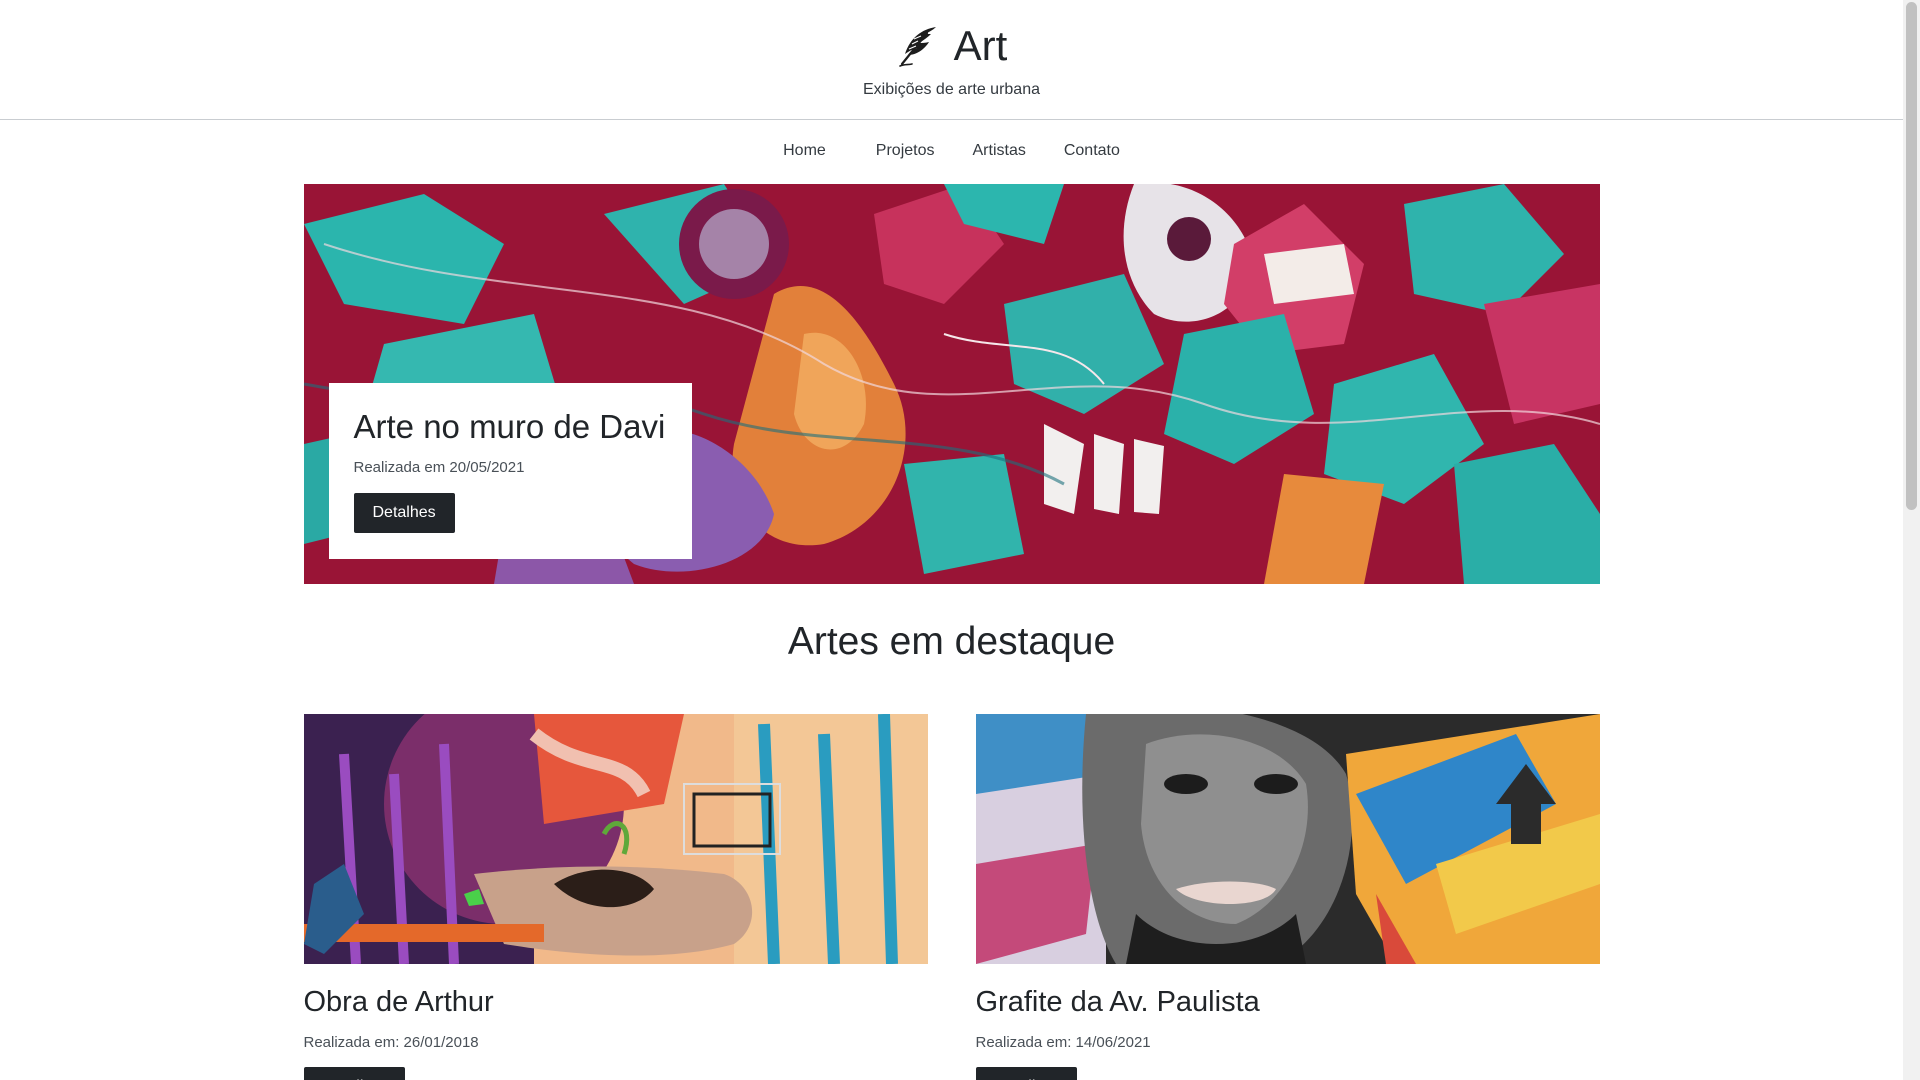 The height and width of the screenshot is (1080, 1920). What do you see at coordinates (804, 163) in the screenshot?
I see `nav-link-home: Home` at bounding box center [804, 163].